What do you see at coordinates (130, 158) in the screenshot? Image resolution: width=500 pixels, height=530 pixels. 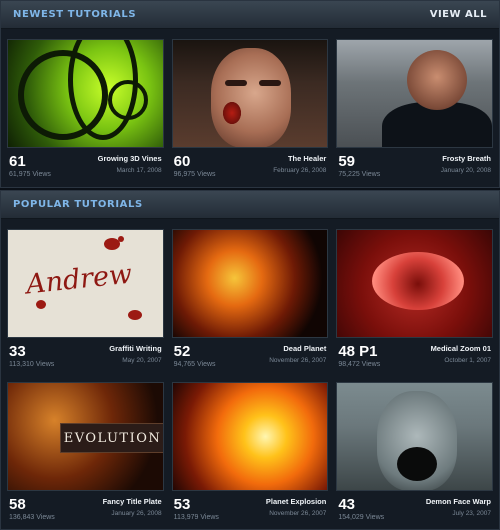 I see `tutorial-title: Growing 3D Vines` at bounding box center [130, 158].